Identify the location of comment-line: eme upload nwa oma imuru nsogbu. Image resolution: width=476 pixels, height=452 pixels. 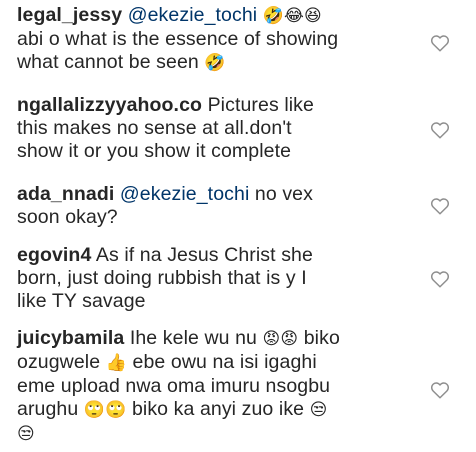
(219, 386).